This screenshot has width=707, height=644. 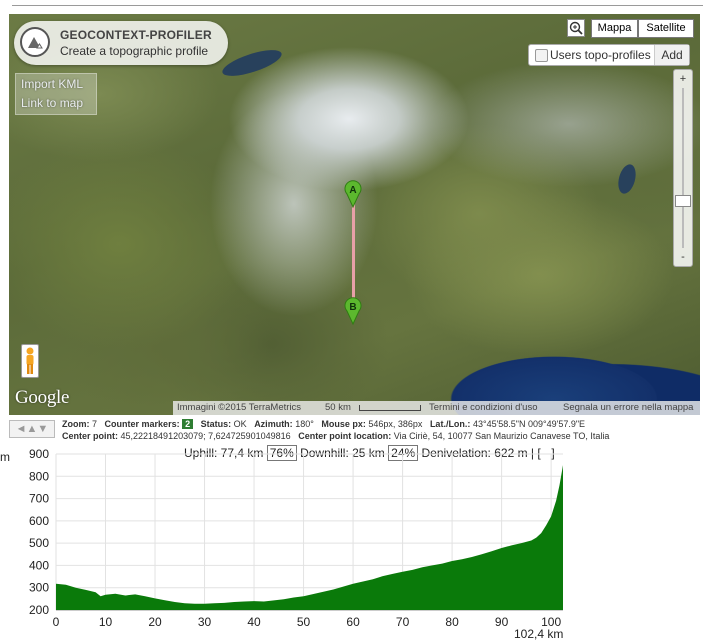 I want to click on terms-link: Termini e condizioni d'uso, so click(x=483, y=408).